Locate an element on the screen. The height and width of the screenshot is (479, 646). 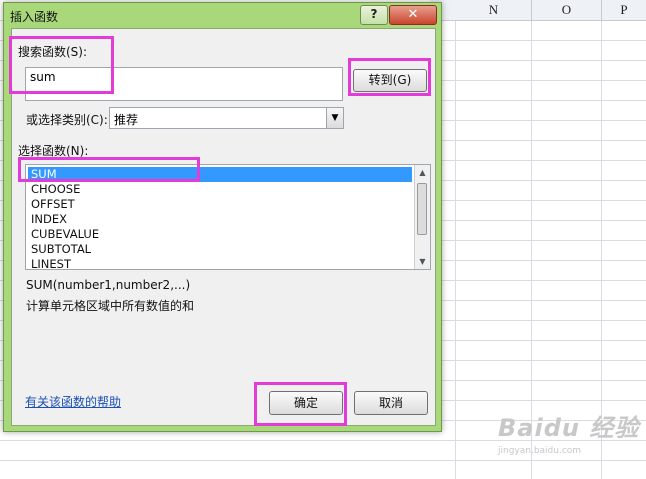
category-select: 推荐 ▼ is located at coordinates (226, 118).